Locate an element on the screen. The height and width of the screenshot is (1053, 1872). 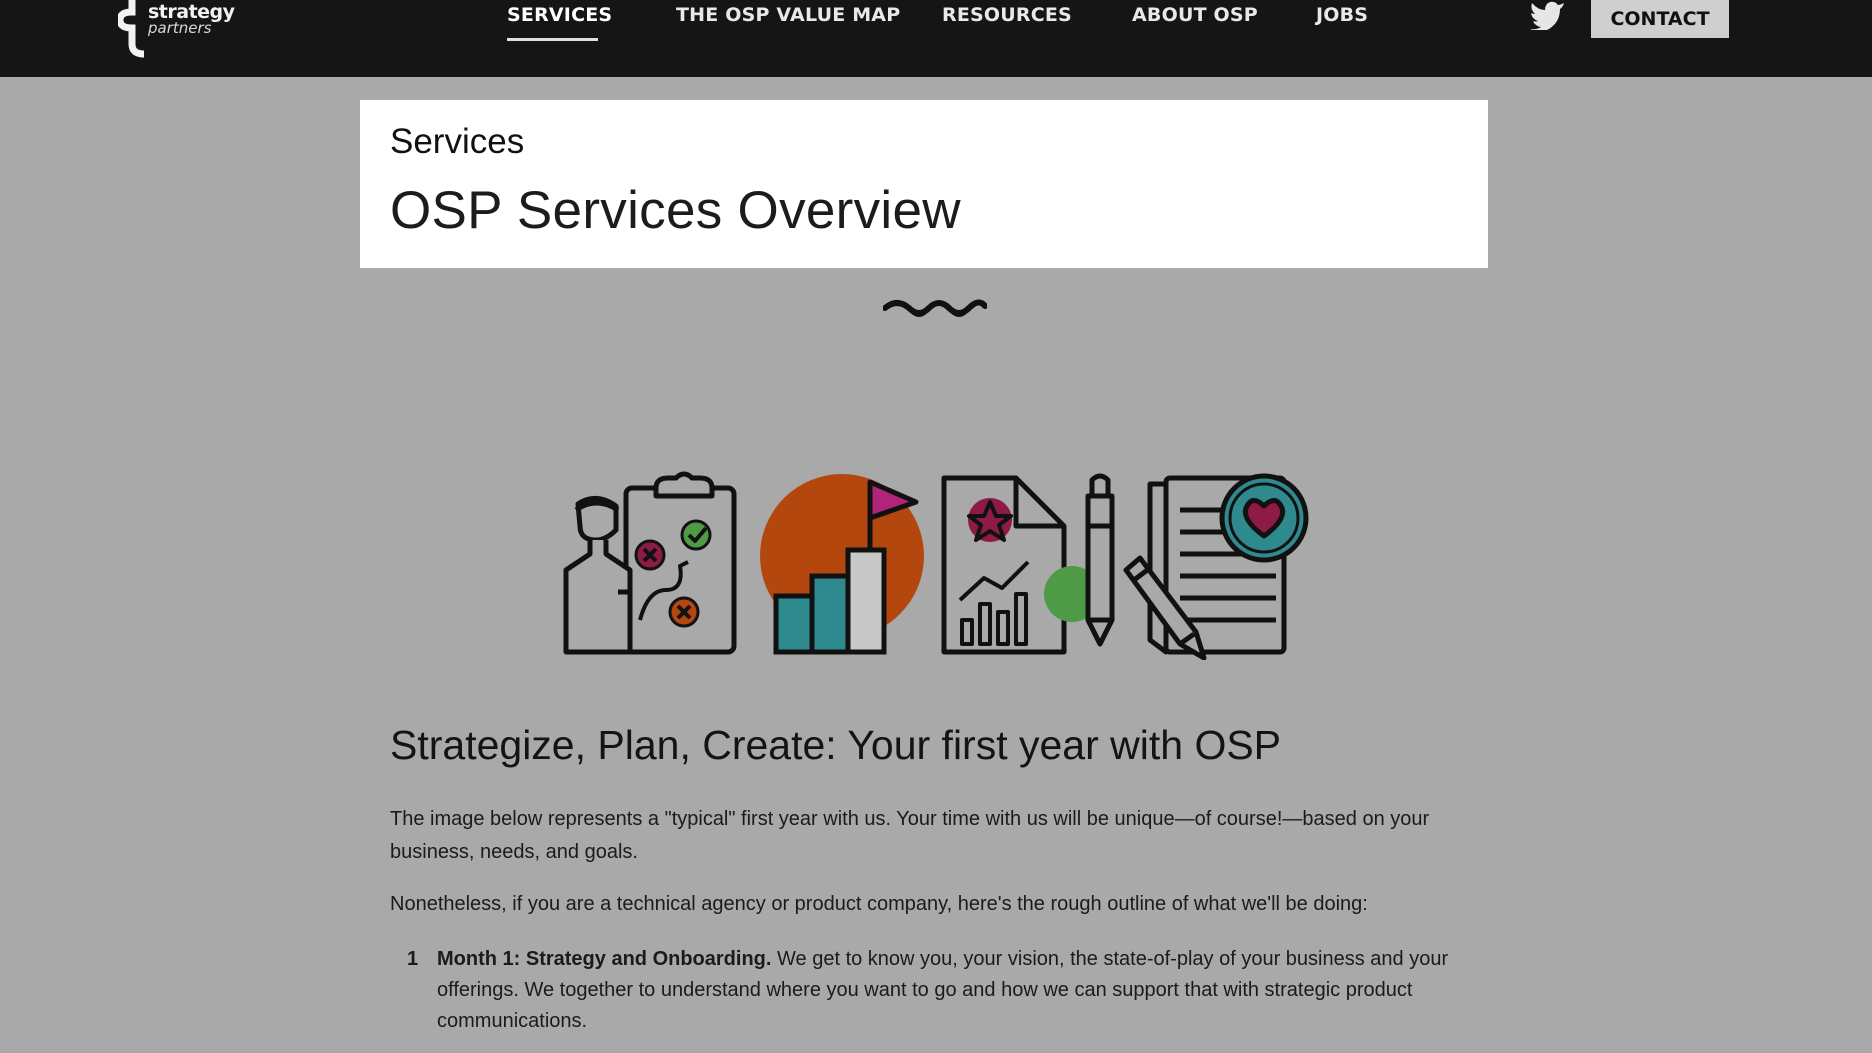
list-item-title: Month 1: Strategy and Onboarding. is located at coordinates (604, 959).